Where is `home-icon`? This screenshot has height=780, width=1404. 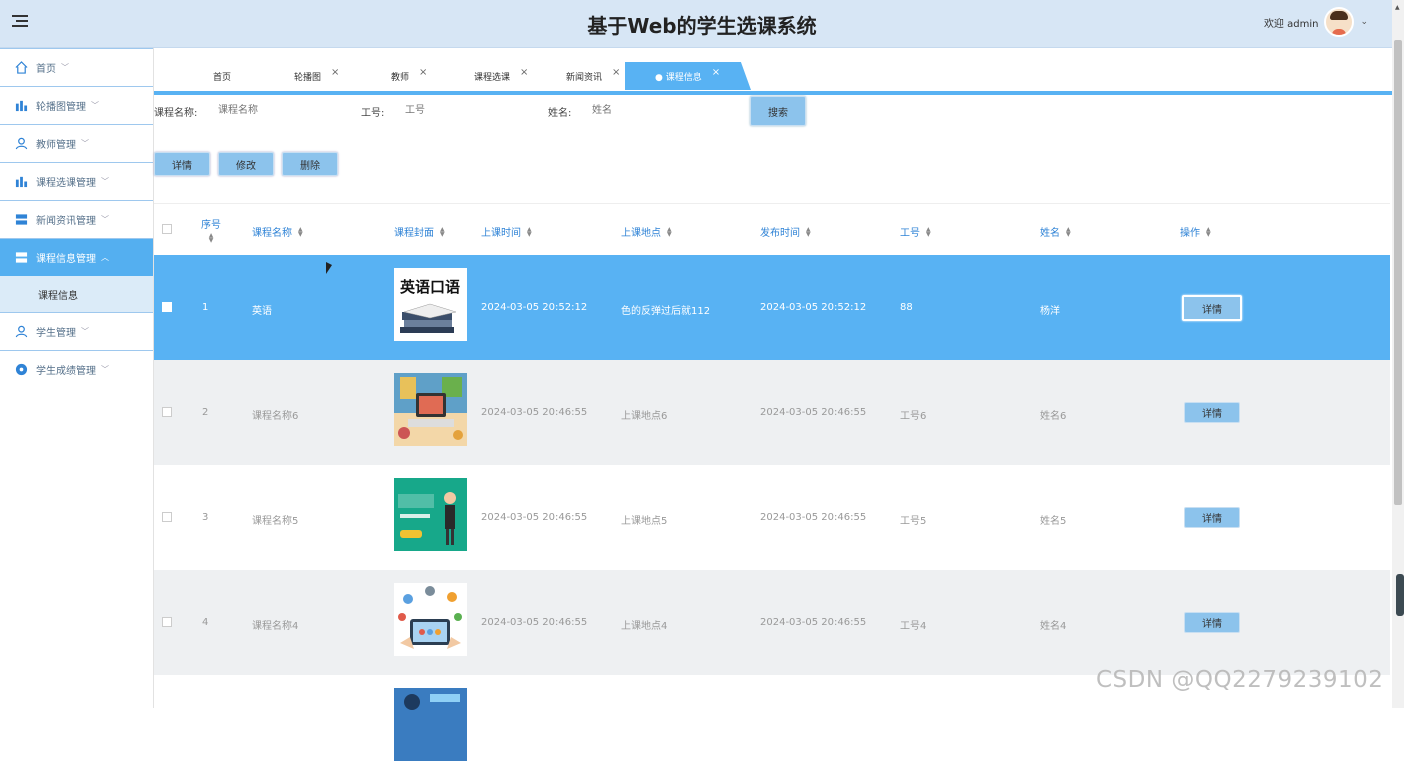
home-icon is located at coordinates (21, 68).